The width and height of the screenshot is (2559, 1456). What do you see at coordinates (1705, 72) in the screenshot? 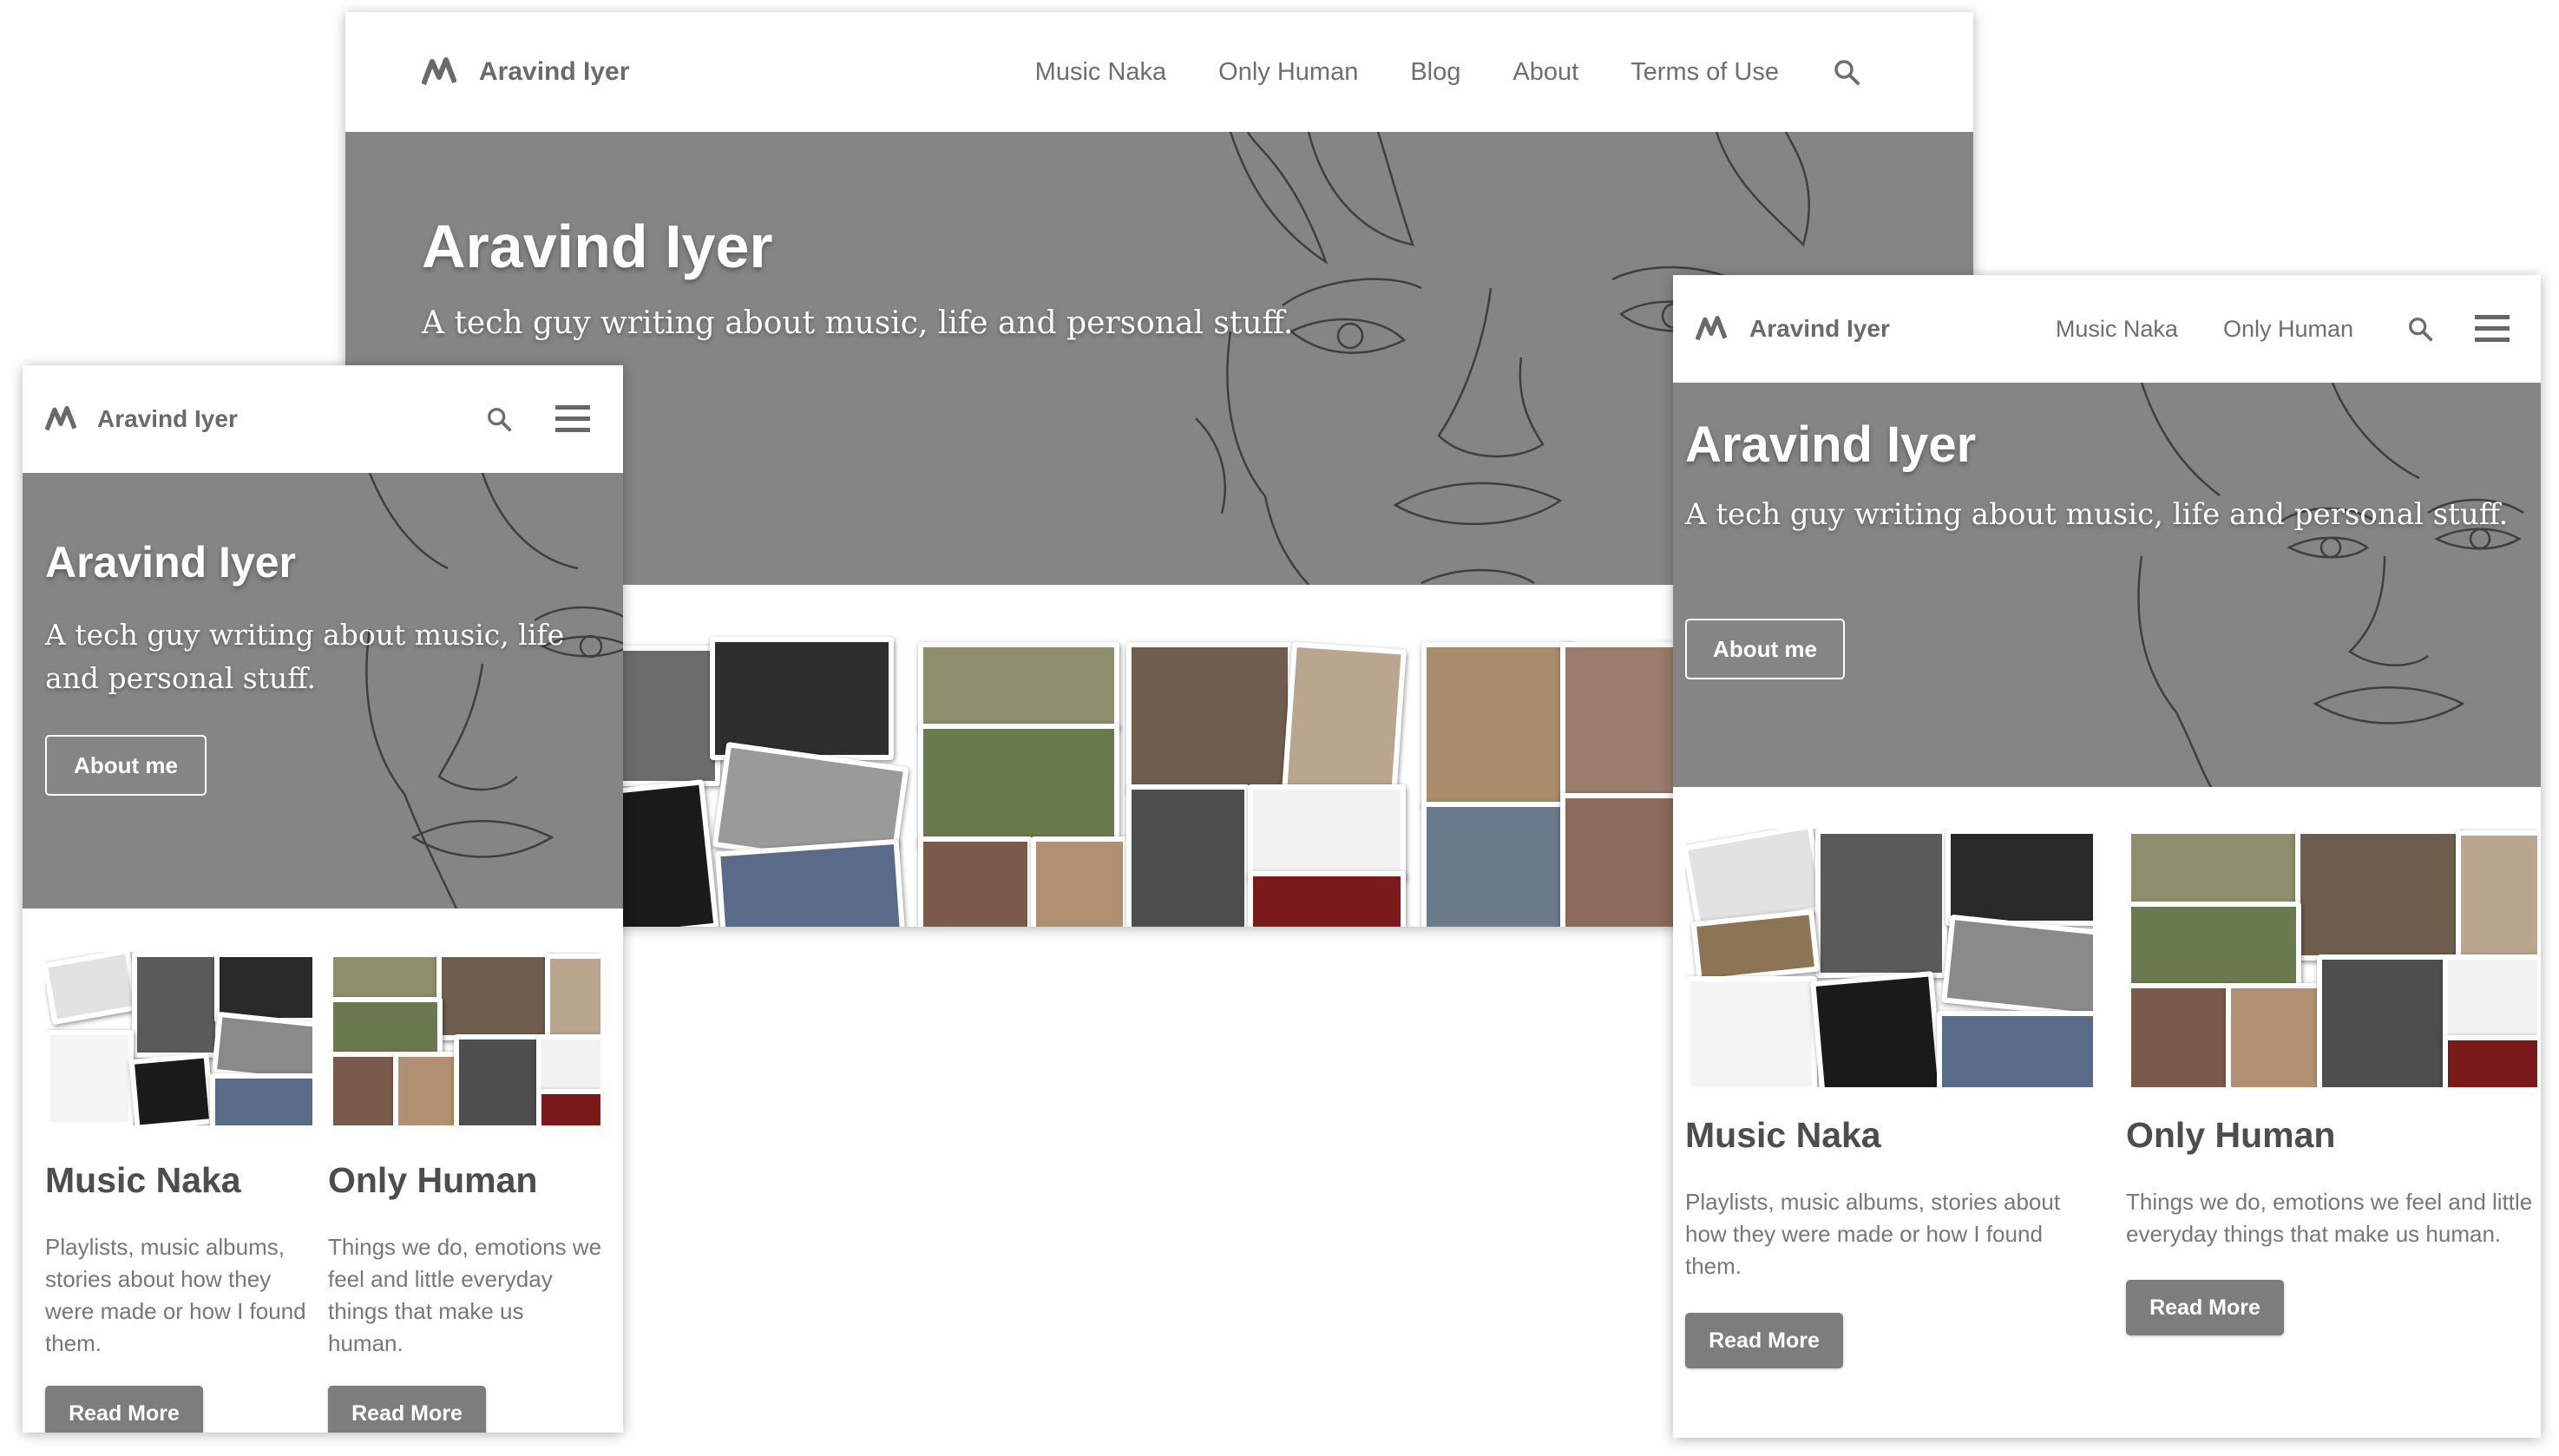
I see `nav-terms: Terms of Use` at bounding box center [1705, 72].